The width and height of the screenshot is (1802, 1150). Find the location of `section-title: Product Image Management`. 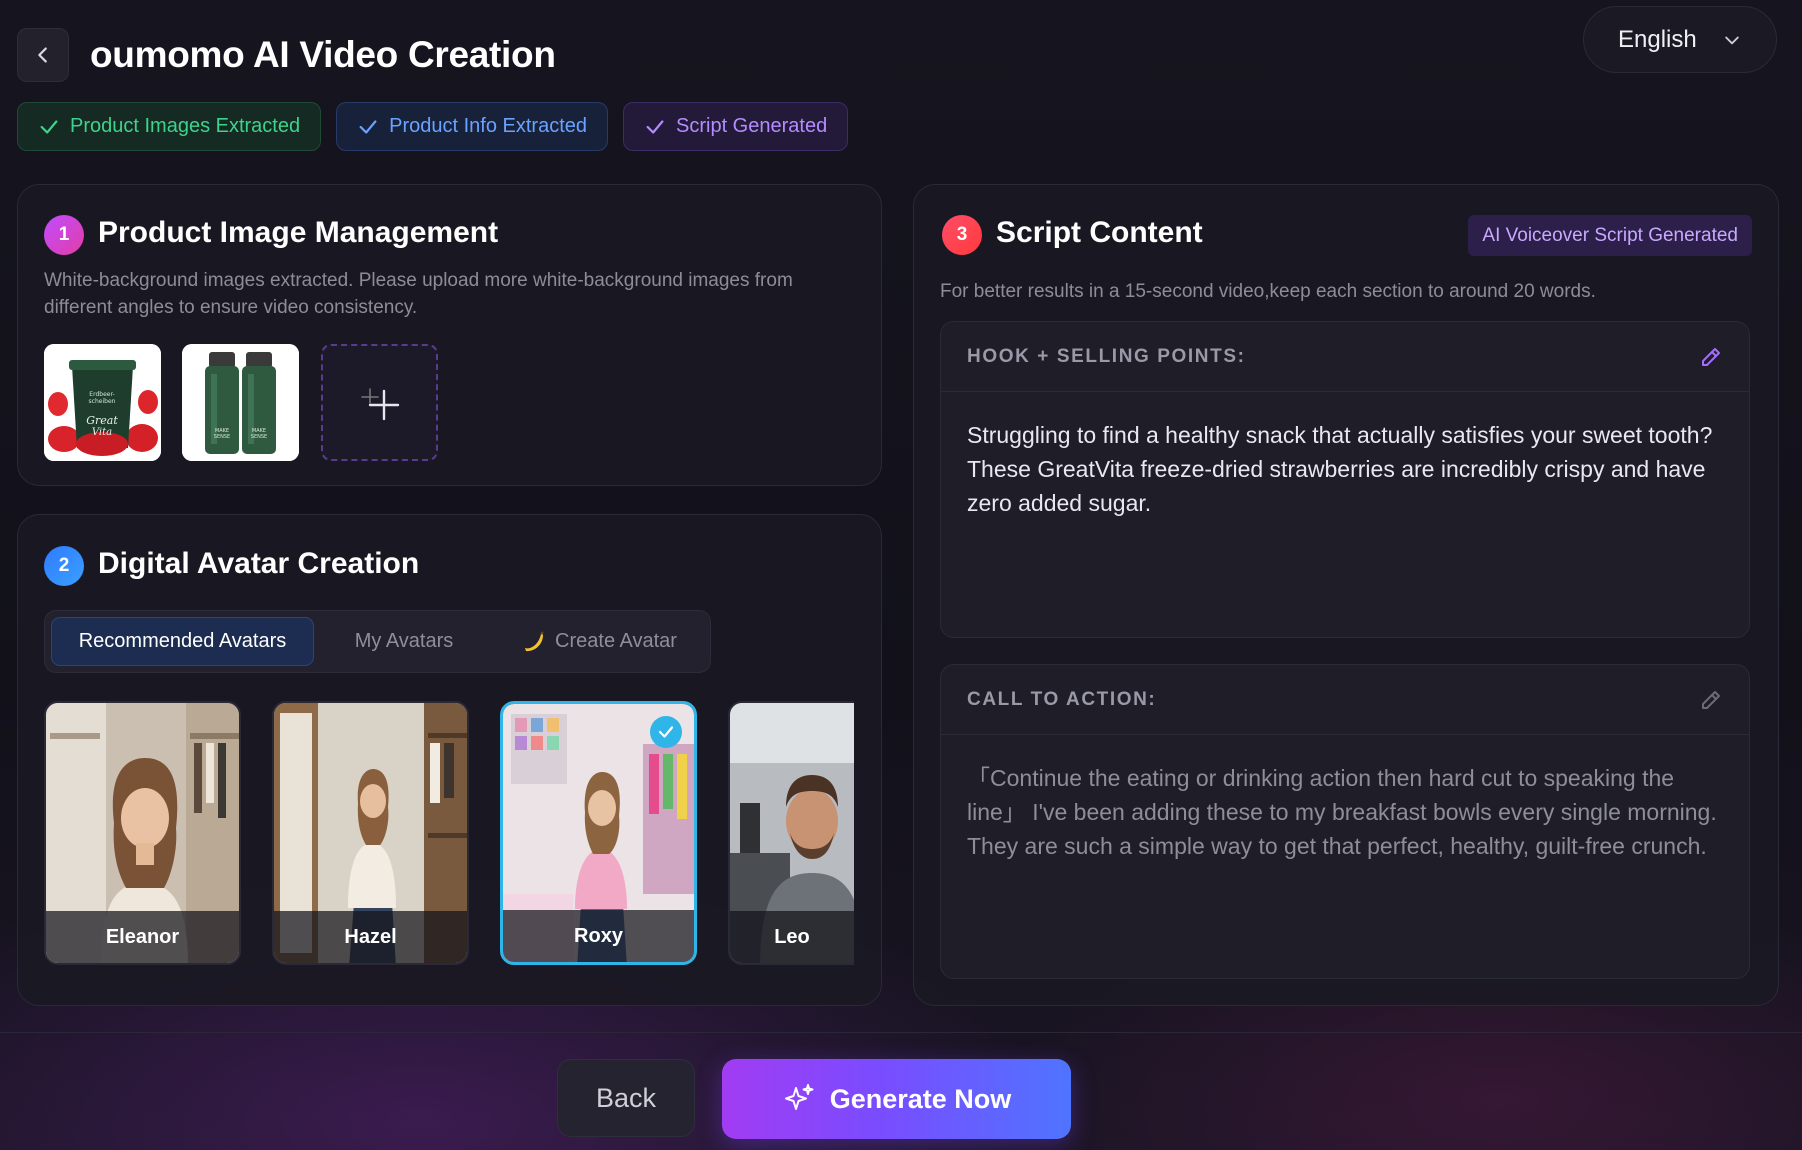

section-title: Product Image Management is located at coordinates (298, 232).